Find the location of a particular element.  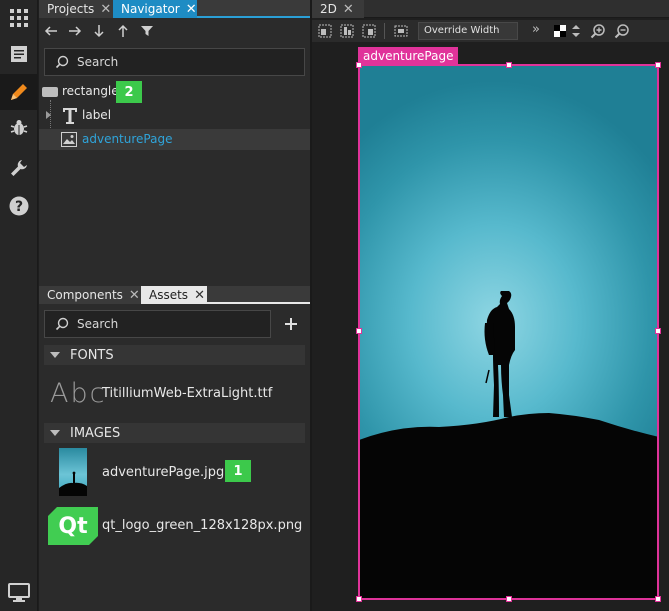

add-asset-icon is located at coordinates (291, 324).